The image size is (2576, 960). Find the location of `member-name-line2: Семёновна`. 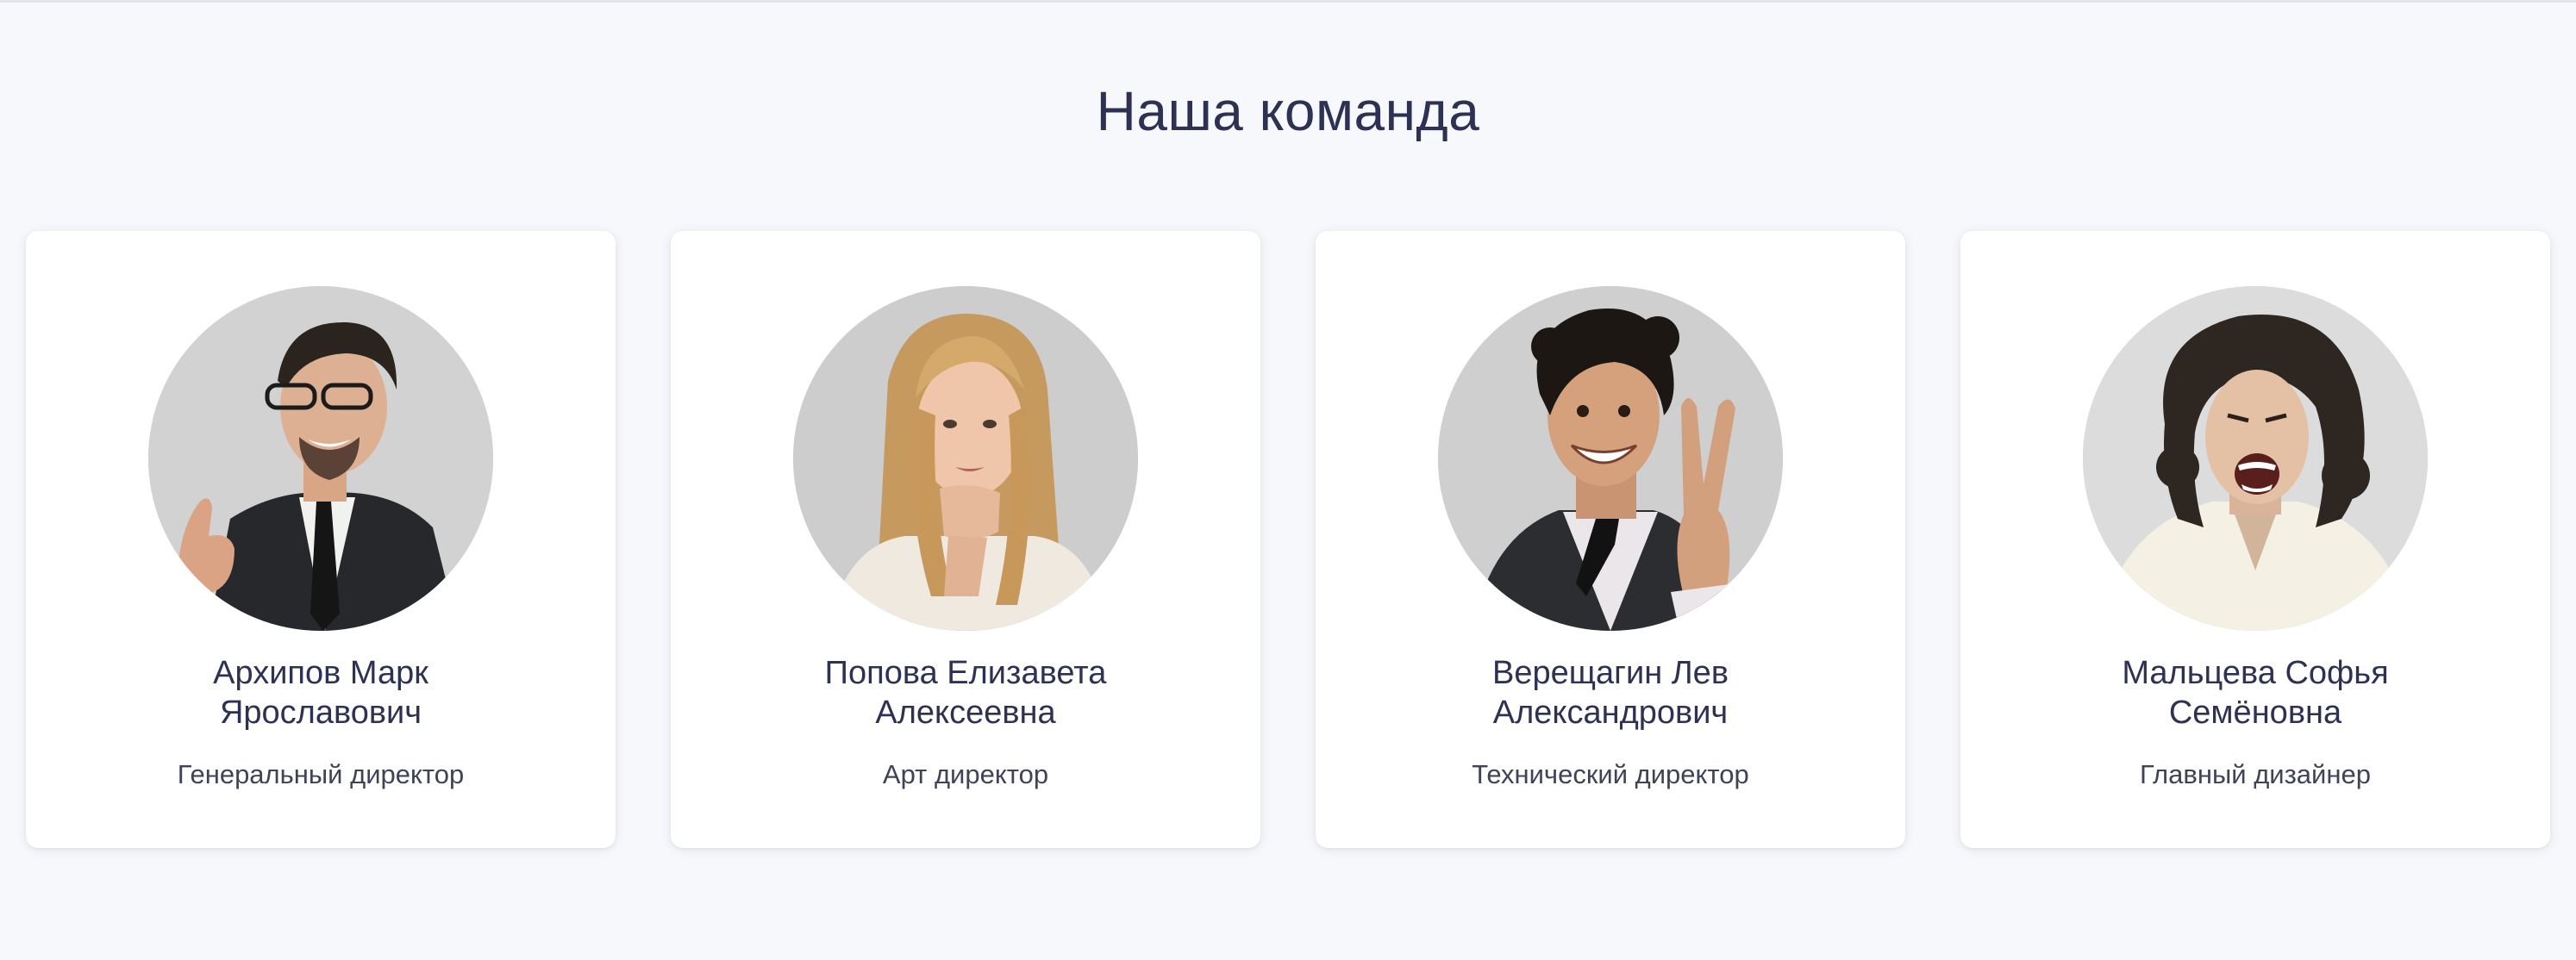

member-name-line2: Семёновна is located at coordinates (2255, 713).